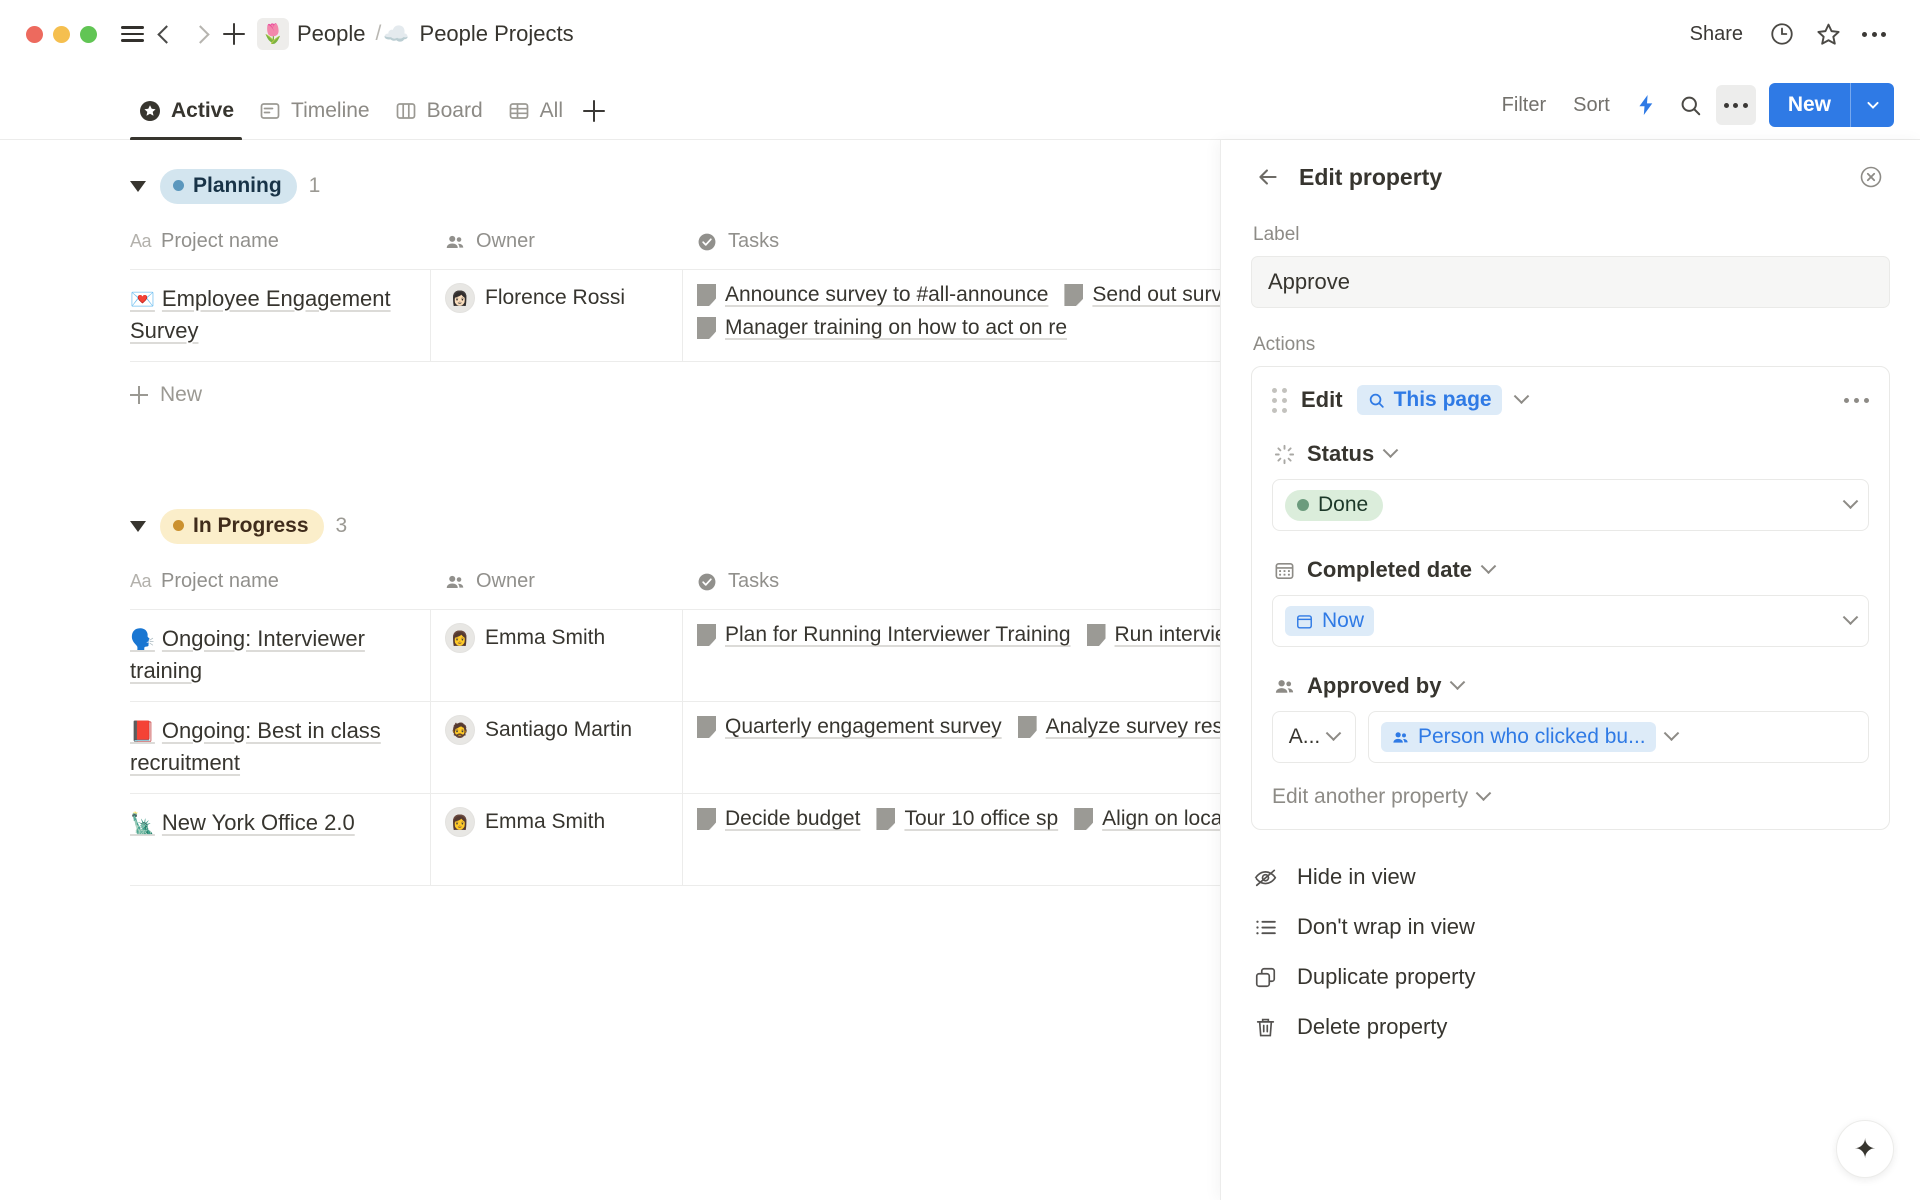  What do you see at coordinates (967, 819) in the screenshot?
I see `task-chip: Tour 10 office sp` at bounding box center [967, 819].